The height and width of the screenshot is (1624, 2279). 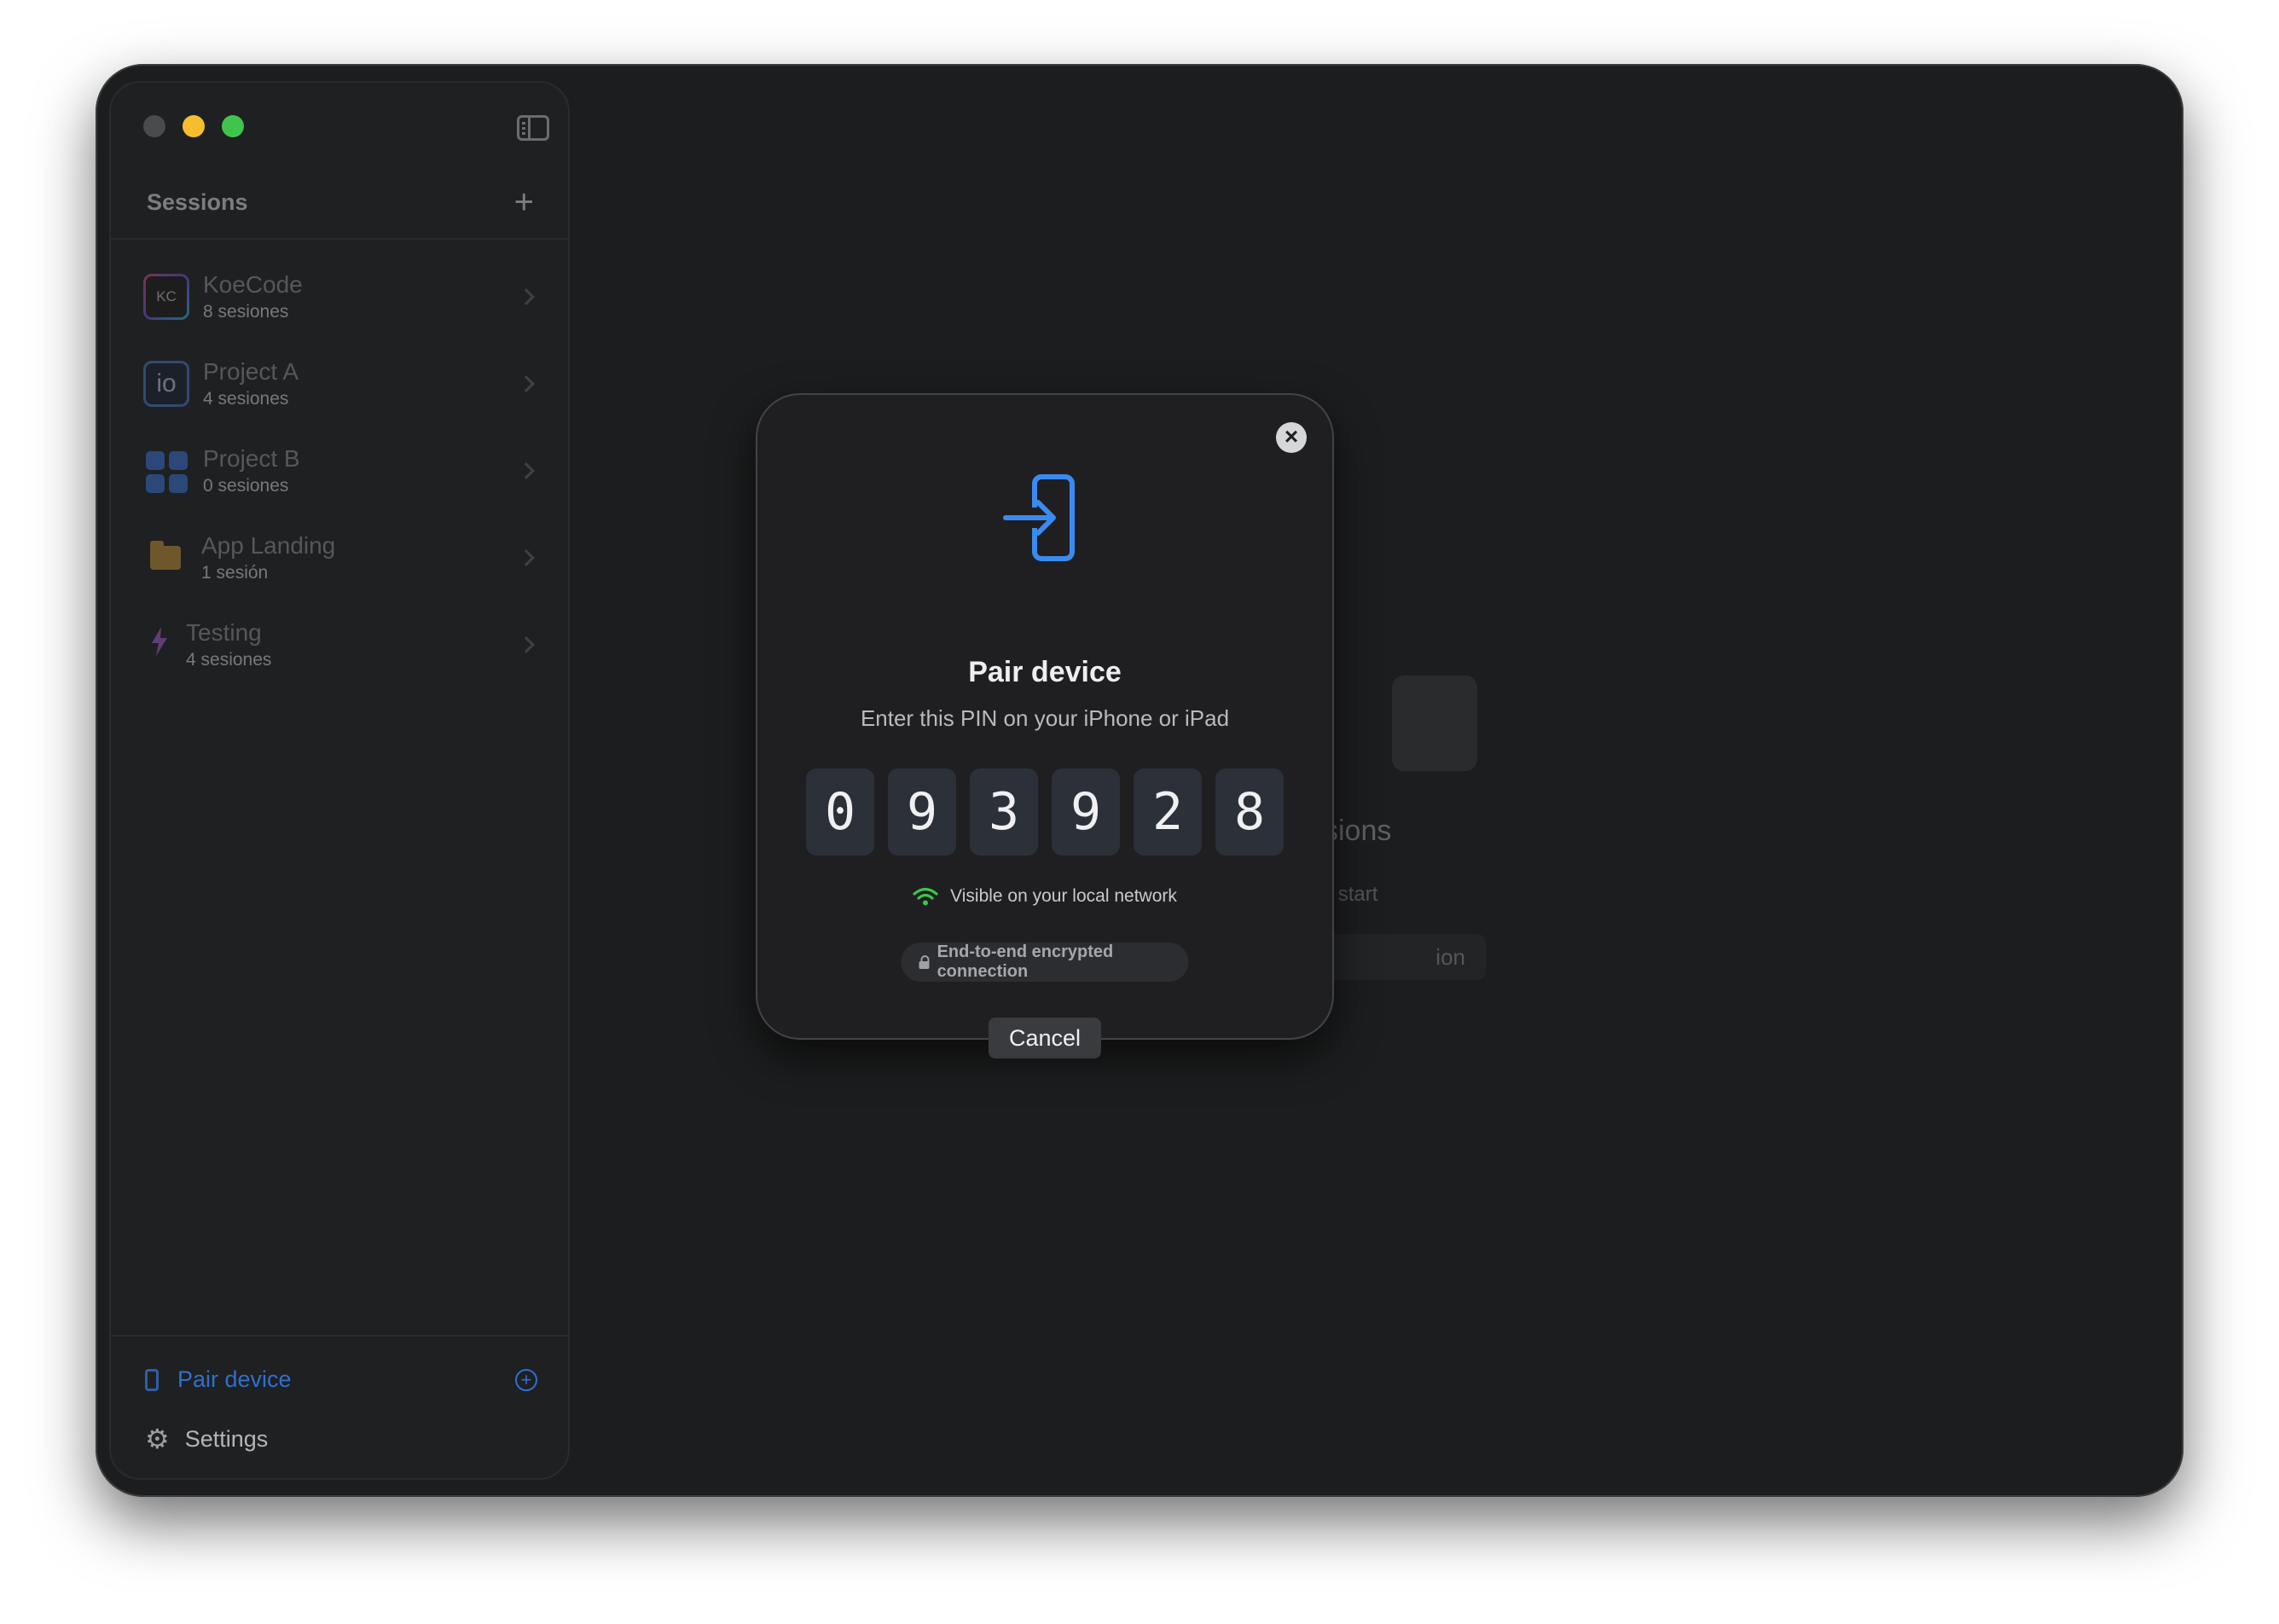 What do you see at coordinates (524, 202) in the screenshot?
I see `add-session-plus-icon: +` at bounding box center [524, 202].